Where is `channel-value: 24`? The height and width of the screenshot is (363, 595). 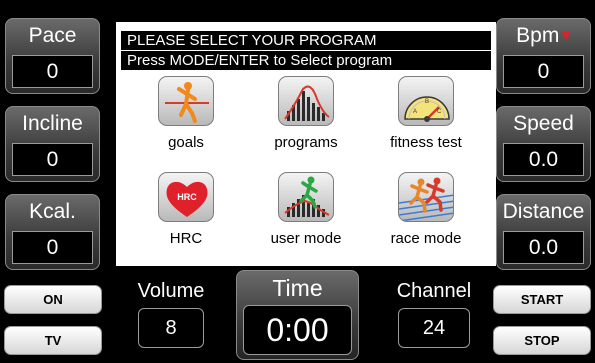
channel-value: 24 is located at coordinates (434, 328).